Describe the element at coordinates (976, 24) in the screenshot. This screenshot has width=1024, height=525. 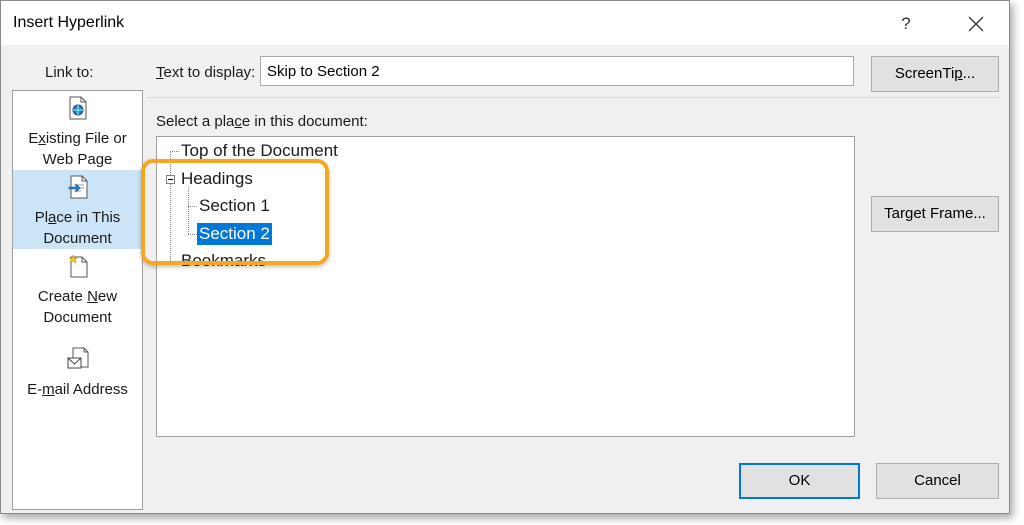
I see `close-icon` at that location.